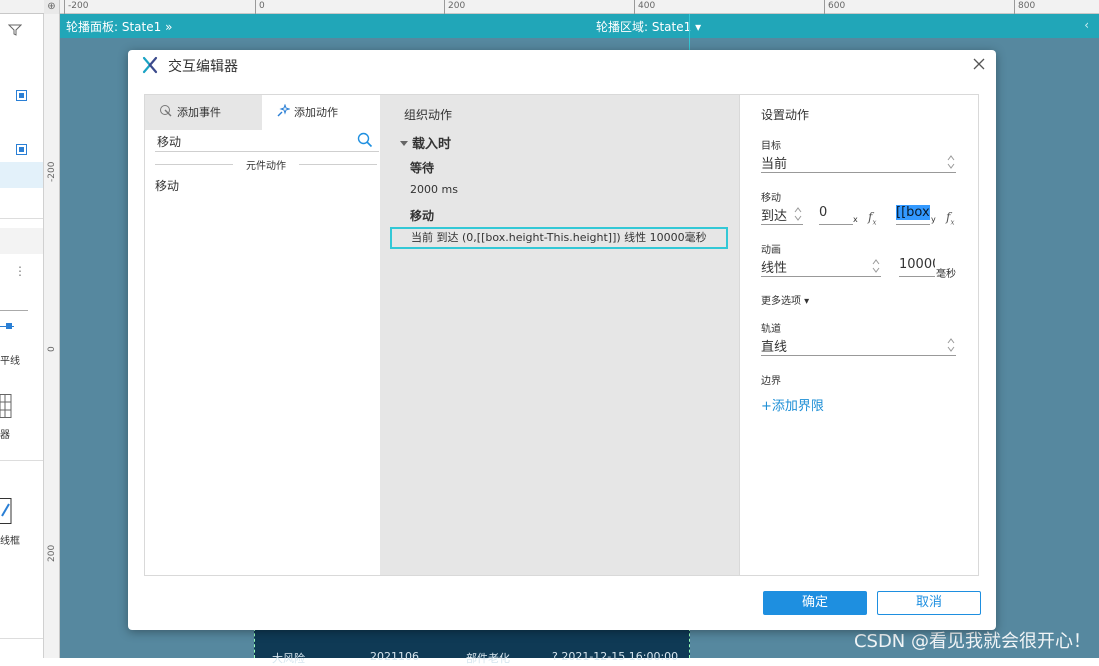  What do you see at coordinates (858, 346) in the screenshot?
I see `track-select: 直线` at bounding box center [858, 346].